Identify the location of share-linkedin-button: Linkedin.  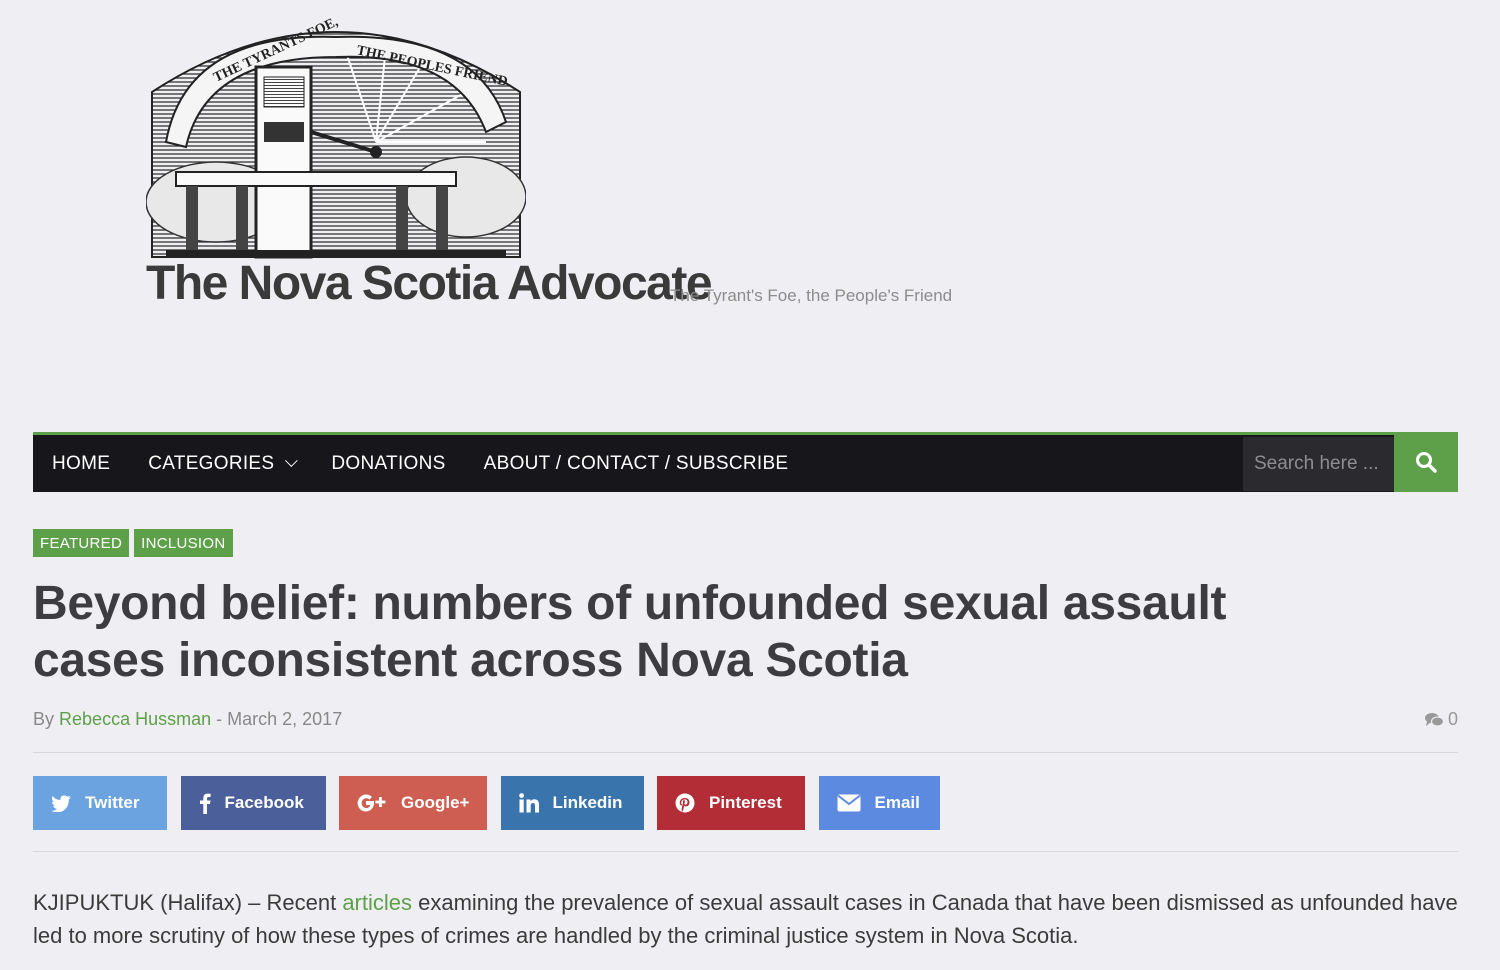
(572, 803).